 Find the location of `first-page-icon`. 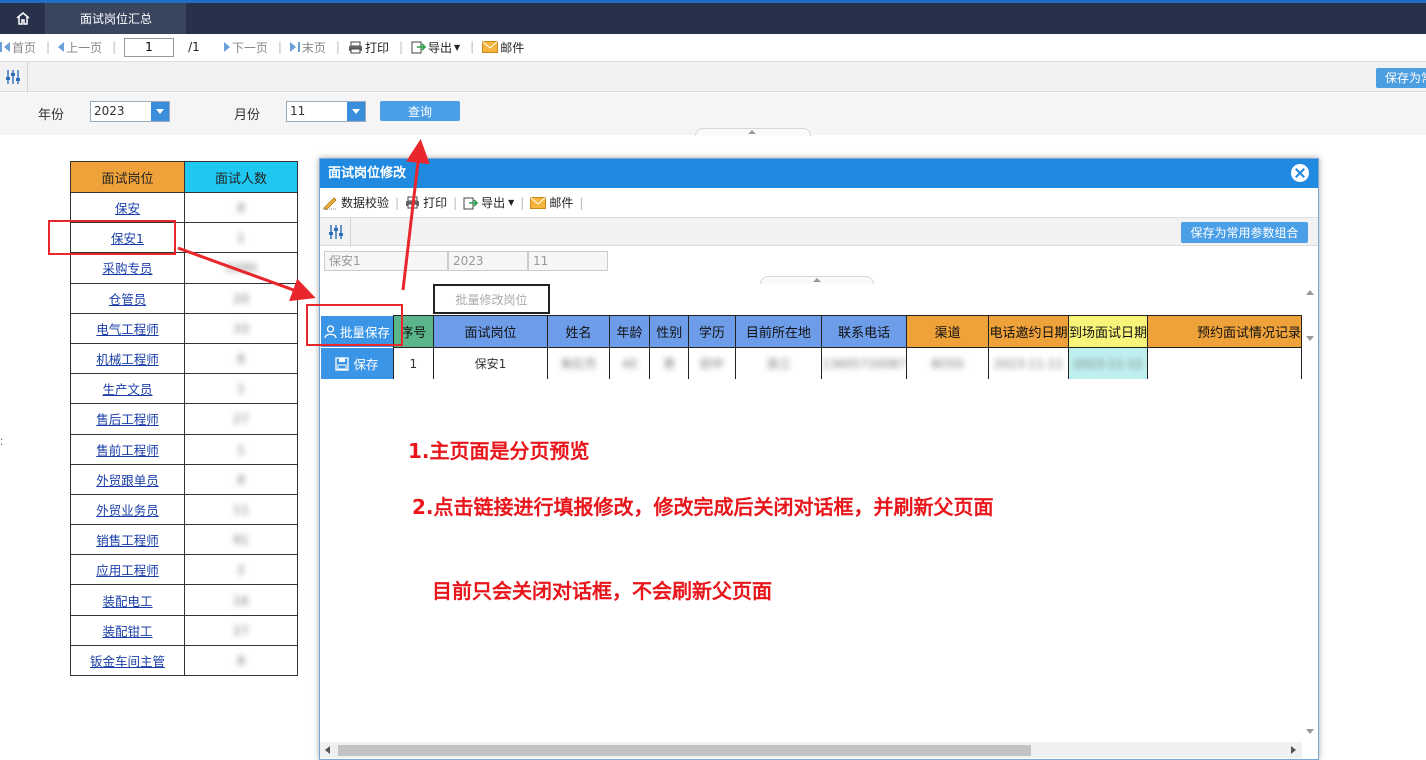

first-page-icon is located at coordinates (1, 47).